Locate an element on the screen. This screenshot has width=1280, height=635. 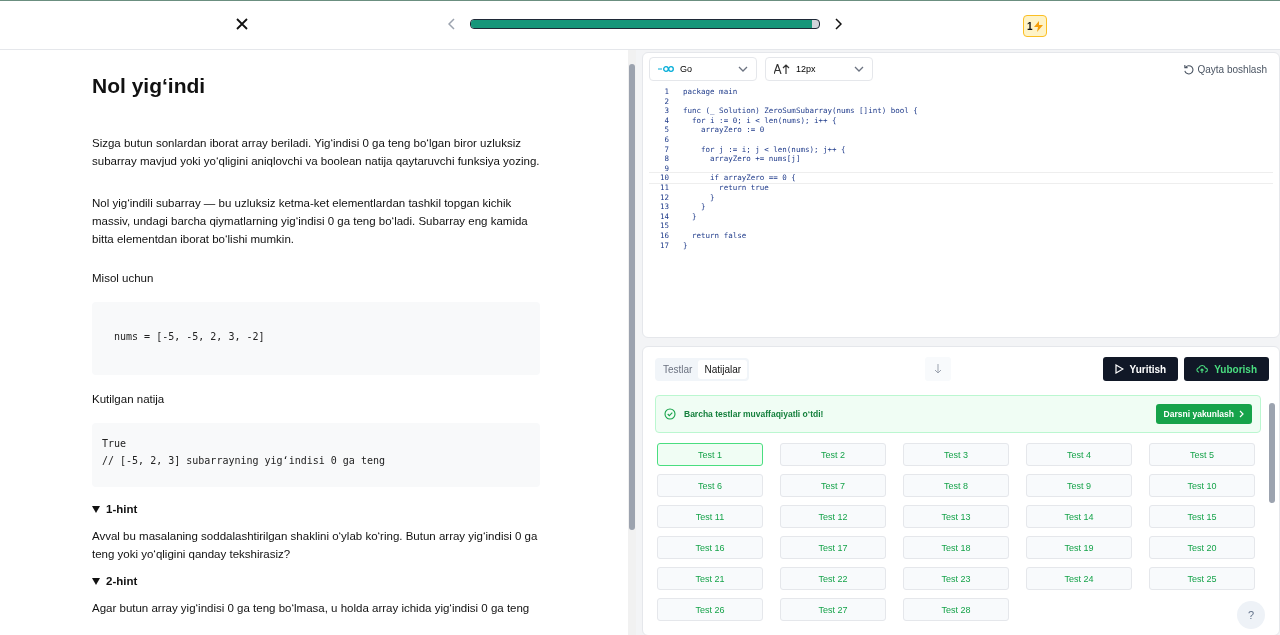
test-case-button: Test 21 is located at coordinates (710, 578).